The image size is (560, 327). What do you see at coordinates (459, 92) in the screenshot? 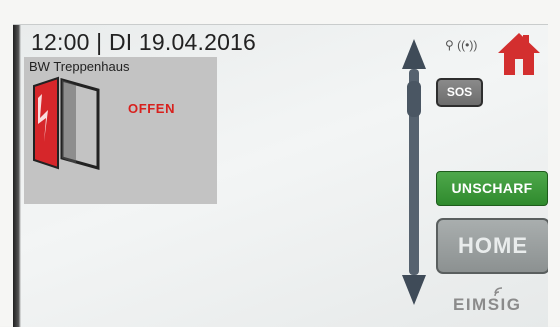
I see `sos-button: SOS` at bounding box center [459, 92].